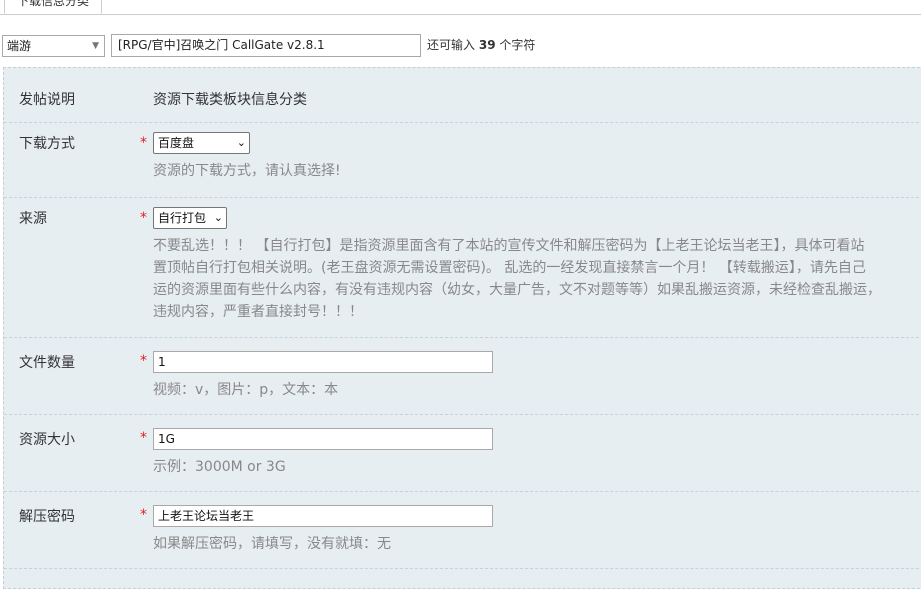 Image resolution: width=921 pixels, height=589 pixels. I want to click on row-download-method: 下载方式 * 百度盘 ⌄ 资源的下载方式，请认真选择!, so click(462, 160).